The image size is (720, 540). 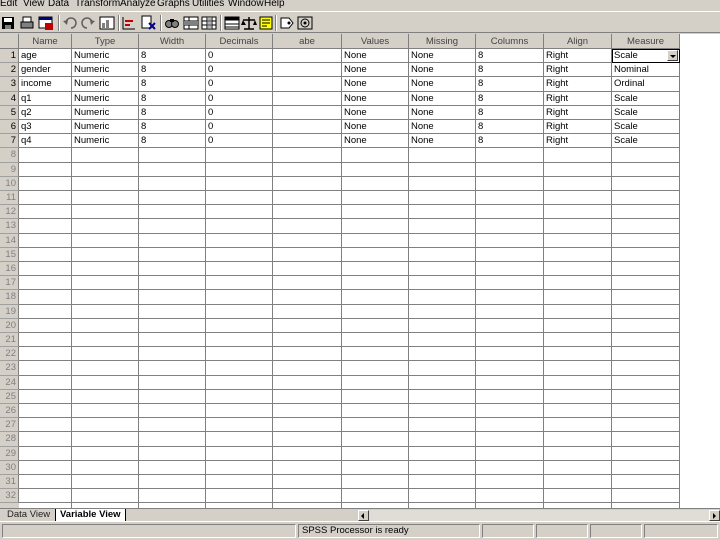 What do you see at coordinates (9, 155) in the screenshot?
I see `row-header: 8` at bounding box center [9, 155].